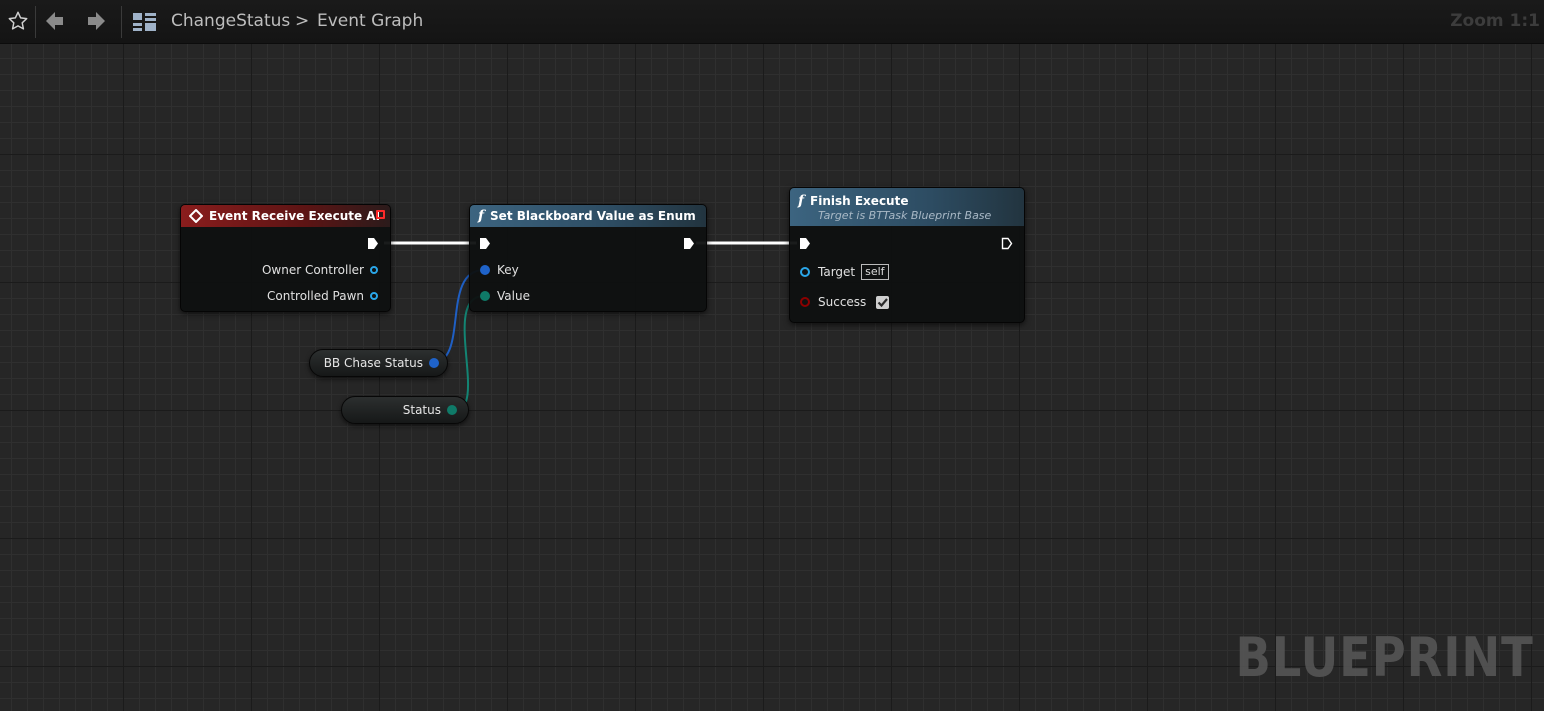 The height and width of the screenshot is (711, 1544). What do you see at coordinates (1495, 21) in the screenshot?
I see `zoom-level: Zoom 1:1` at bounding box center [1495, 21].